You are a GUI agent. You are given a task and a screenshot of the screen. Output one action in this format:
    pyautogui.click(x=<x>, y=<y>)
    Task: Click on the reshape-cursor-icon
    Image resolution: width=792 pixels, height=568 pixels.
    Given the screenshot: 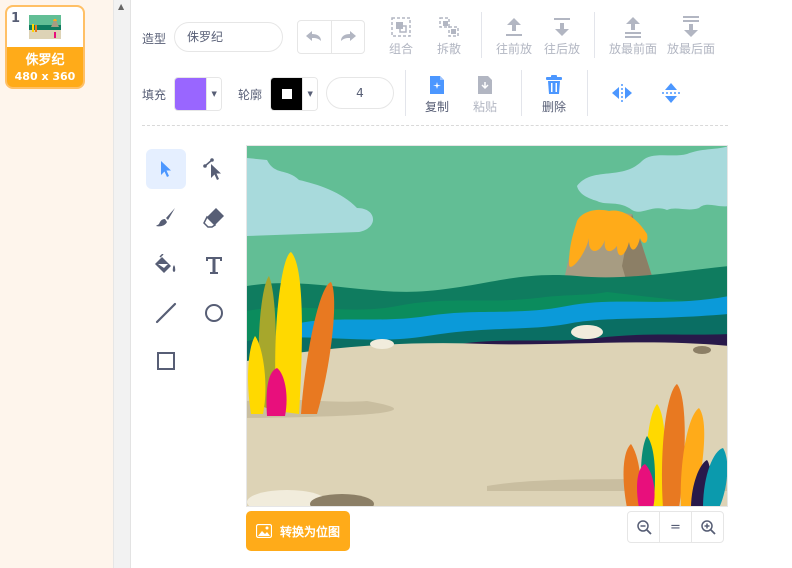 What is the action you would take?
    pyautogui.click(x=212, y=169)
    